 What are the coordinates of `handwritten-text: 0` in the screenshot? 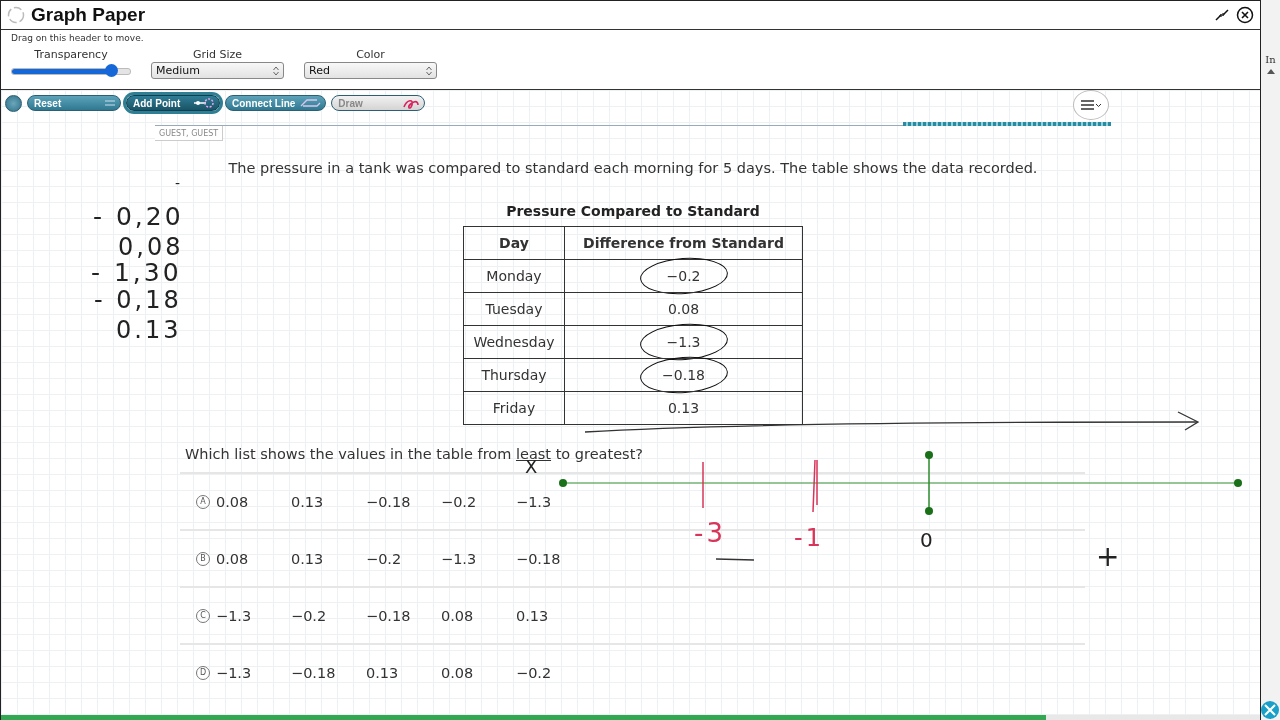 It's located at (928, 540).